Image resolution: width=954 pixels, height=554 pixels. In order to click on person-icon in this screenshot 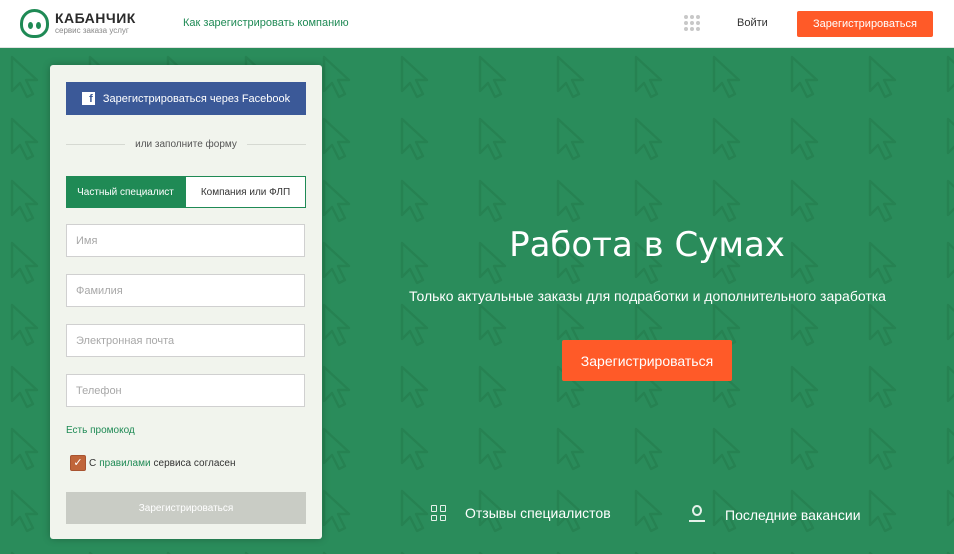, I will do `click(697, 515)`.